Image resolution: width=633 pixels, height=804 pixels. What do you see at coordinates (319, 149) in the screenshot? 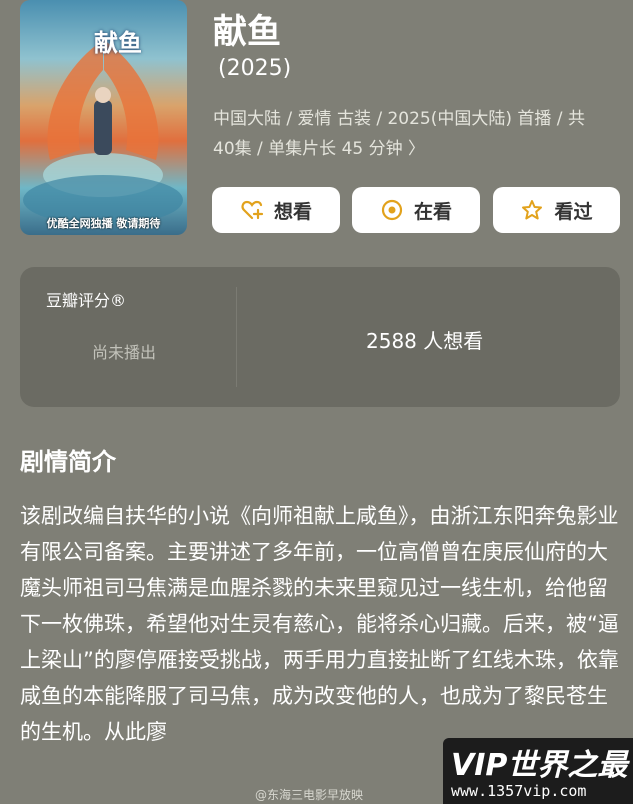
I see `meta-line: 40集 / 单集片长 45 分钟 〉` at bounding box center [319, 149].